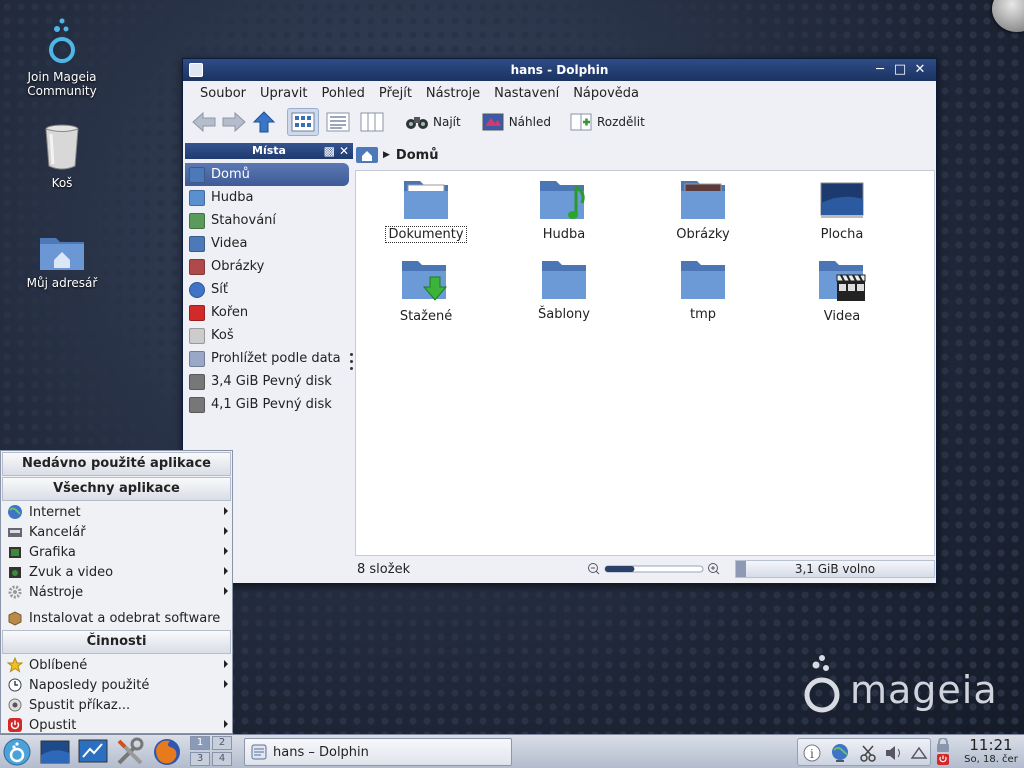  What do you see at coordinates (703, 289) in the screenshot?
I see `file-item-tmp: tmp` at bounding box center [703, 289].